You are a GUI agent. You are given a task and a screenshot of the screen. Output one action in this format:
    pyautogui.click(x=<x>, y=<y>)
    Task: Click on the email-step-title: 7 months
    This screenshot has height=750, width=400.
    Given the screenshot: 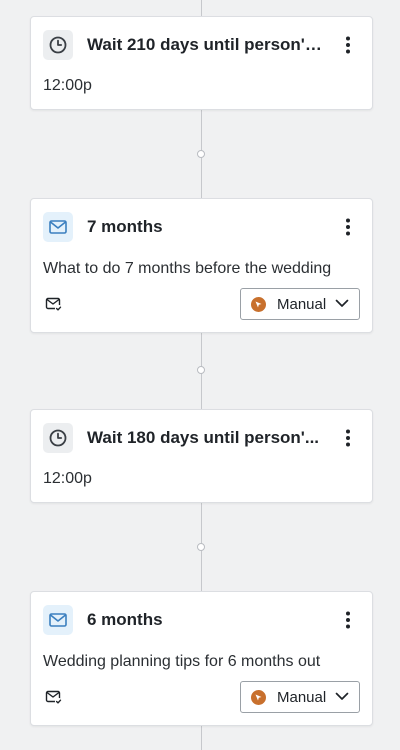 What is the action you would take?
    pyautogui.click(x=125, y=226)
    